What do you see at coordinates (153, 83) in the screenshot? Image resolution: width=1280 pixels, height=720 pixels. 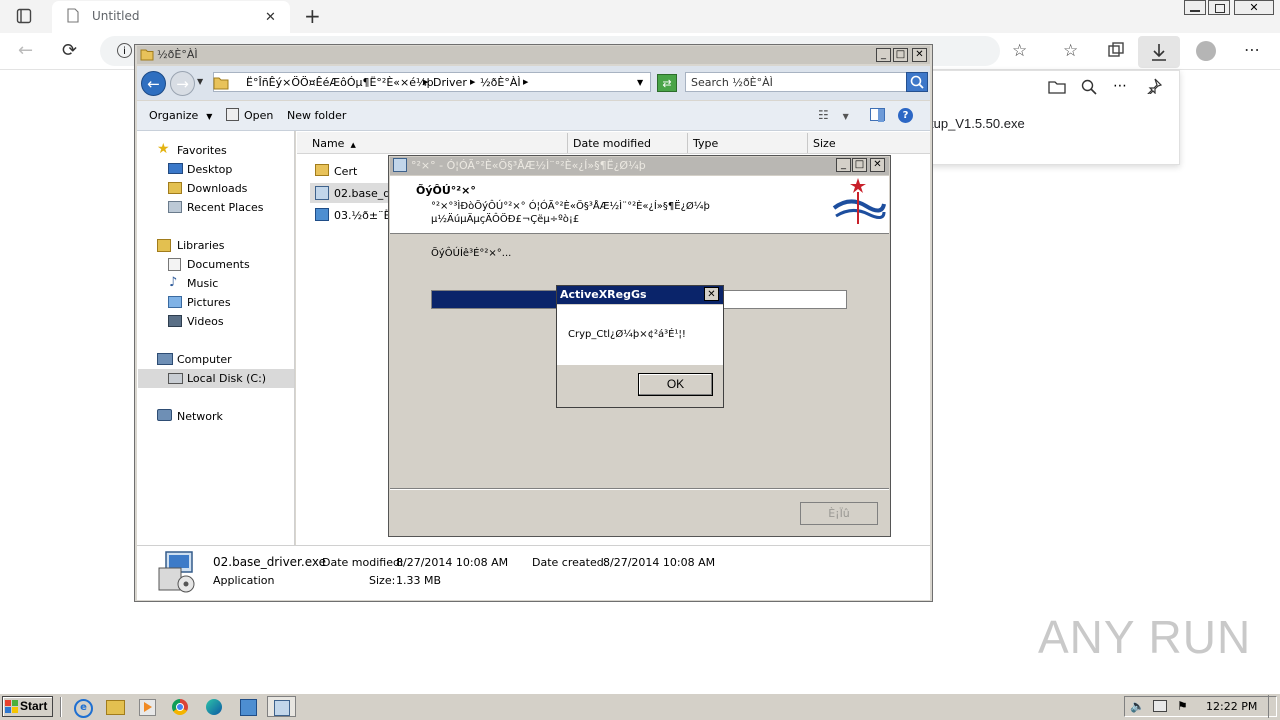 I see `back-button-icon: ←` at bounding box center [153, 83].